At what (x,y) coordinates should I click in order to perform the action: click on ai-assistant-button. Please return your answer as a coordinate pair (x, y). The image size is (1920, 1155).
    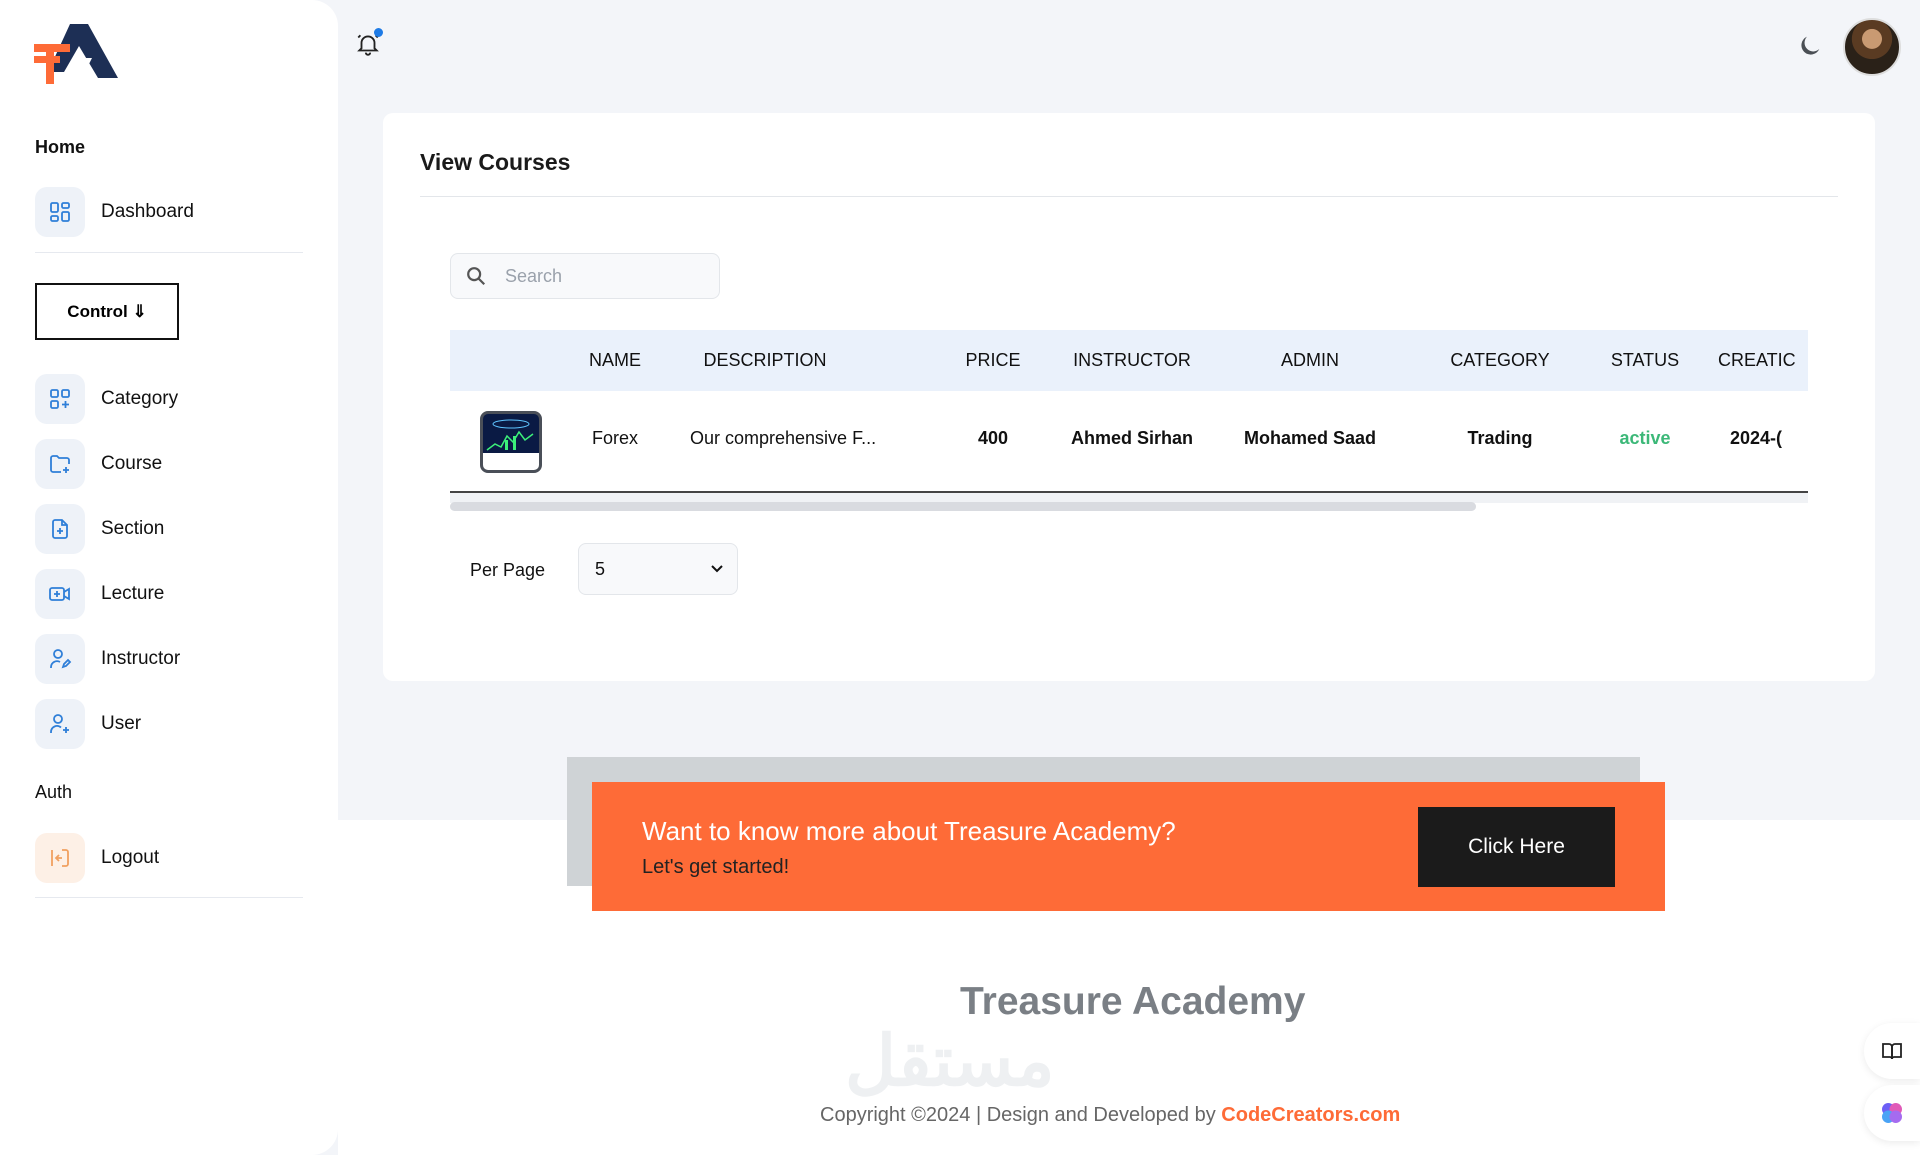
    Looking at the image, I should click on (1892, 1113).